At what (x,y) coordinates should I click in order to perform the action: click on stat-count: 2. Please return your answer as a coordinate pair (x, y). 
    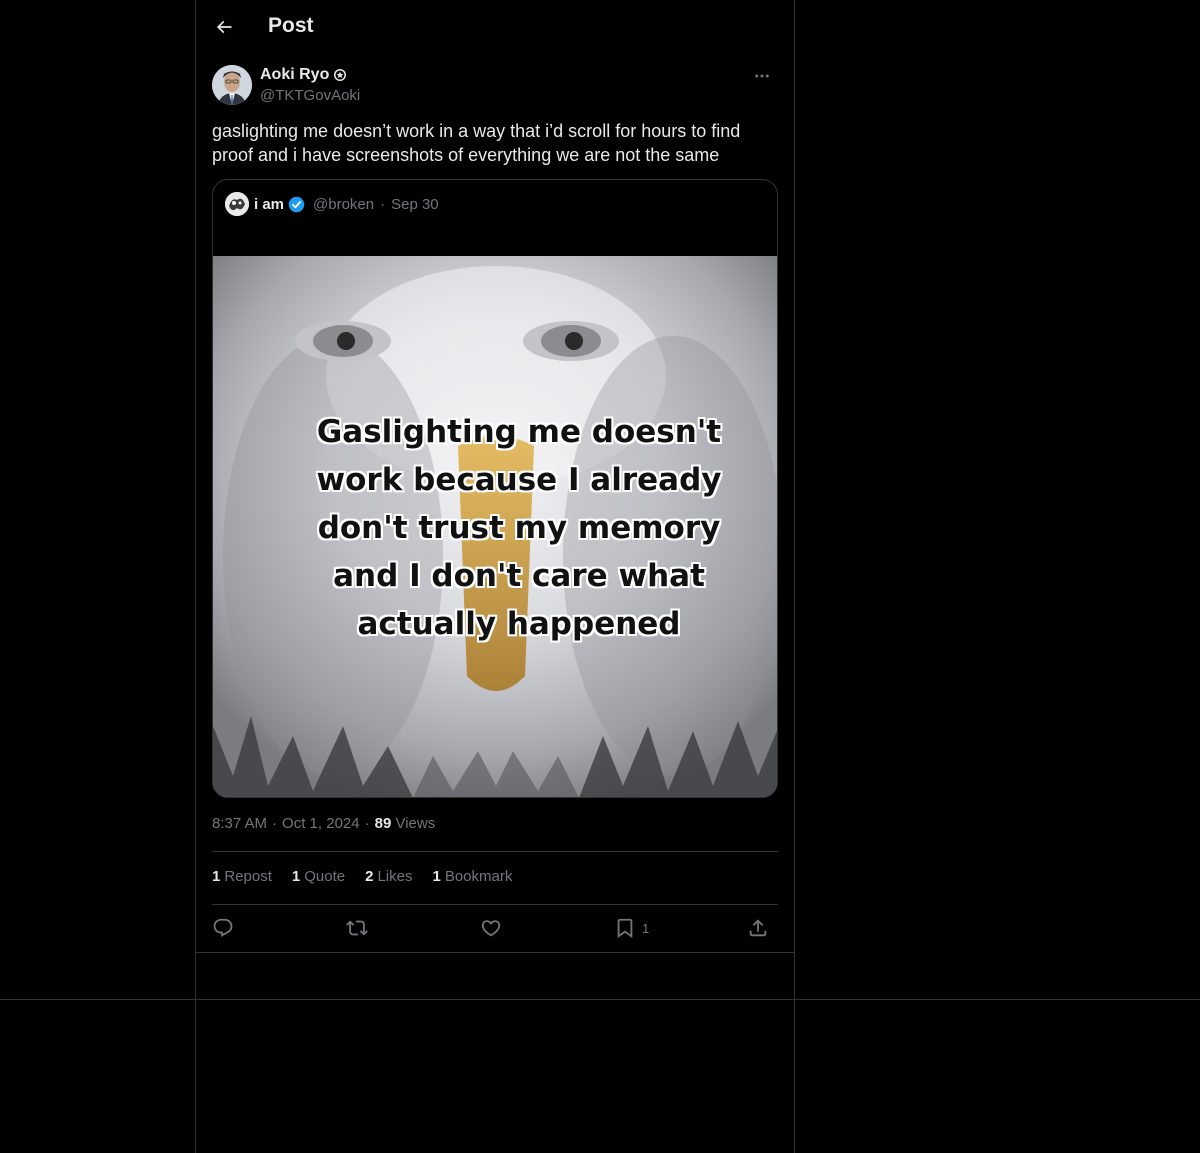
    Looking at the image, I should click on (369, 876).